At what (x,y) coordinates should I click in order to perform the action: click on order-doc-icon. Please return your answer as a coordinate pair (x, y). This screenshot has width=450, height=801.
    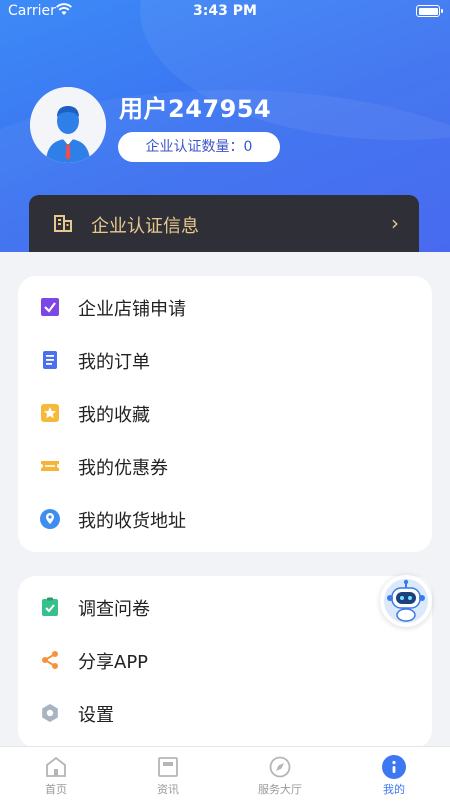
    Looking at the image, I should click on (50, 360).